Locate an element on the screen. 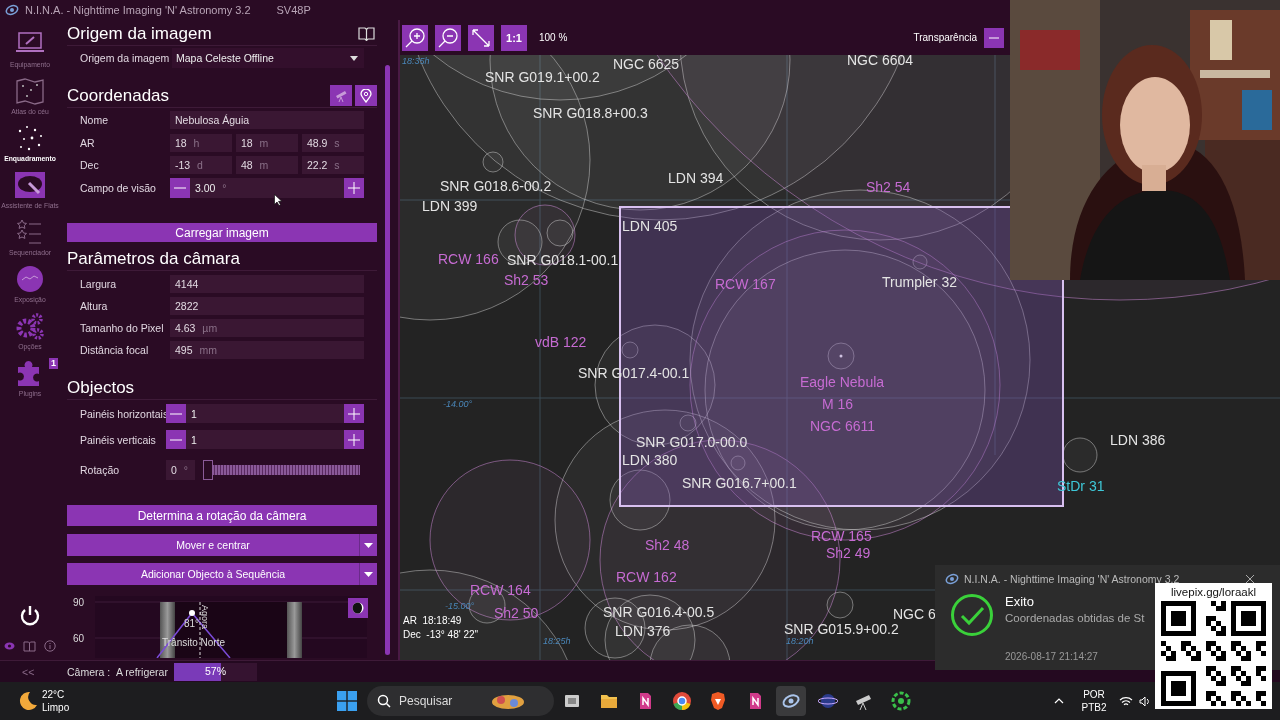  coordinate-field: 18 m is located at coordinates (267, 143).